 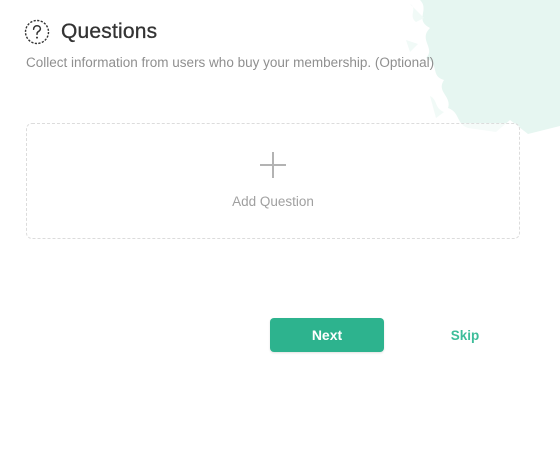 I want to click on background-splash, so click(x=483, y=67).